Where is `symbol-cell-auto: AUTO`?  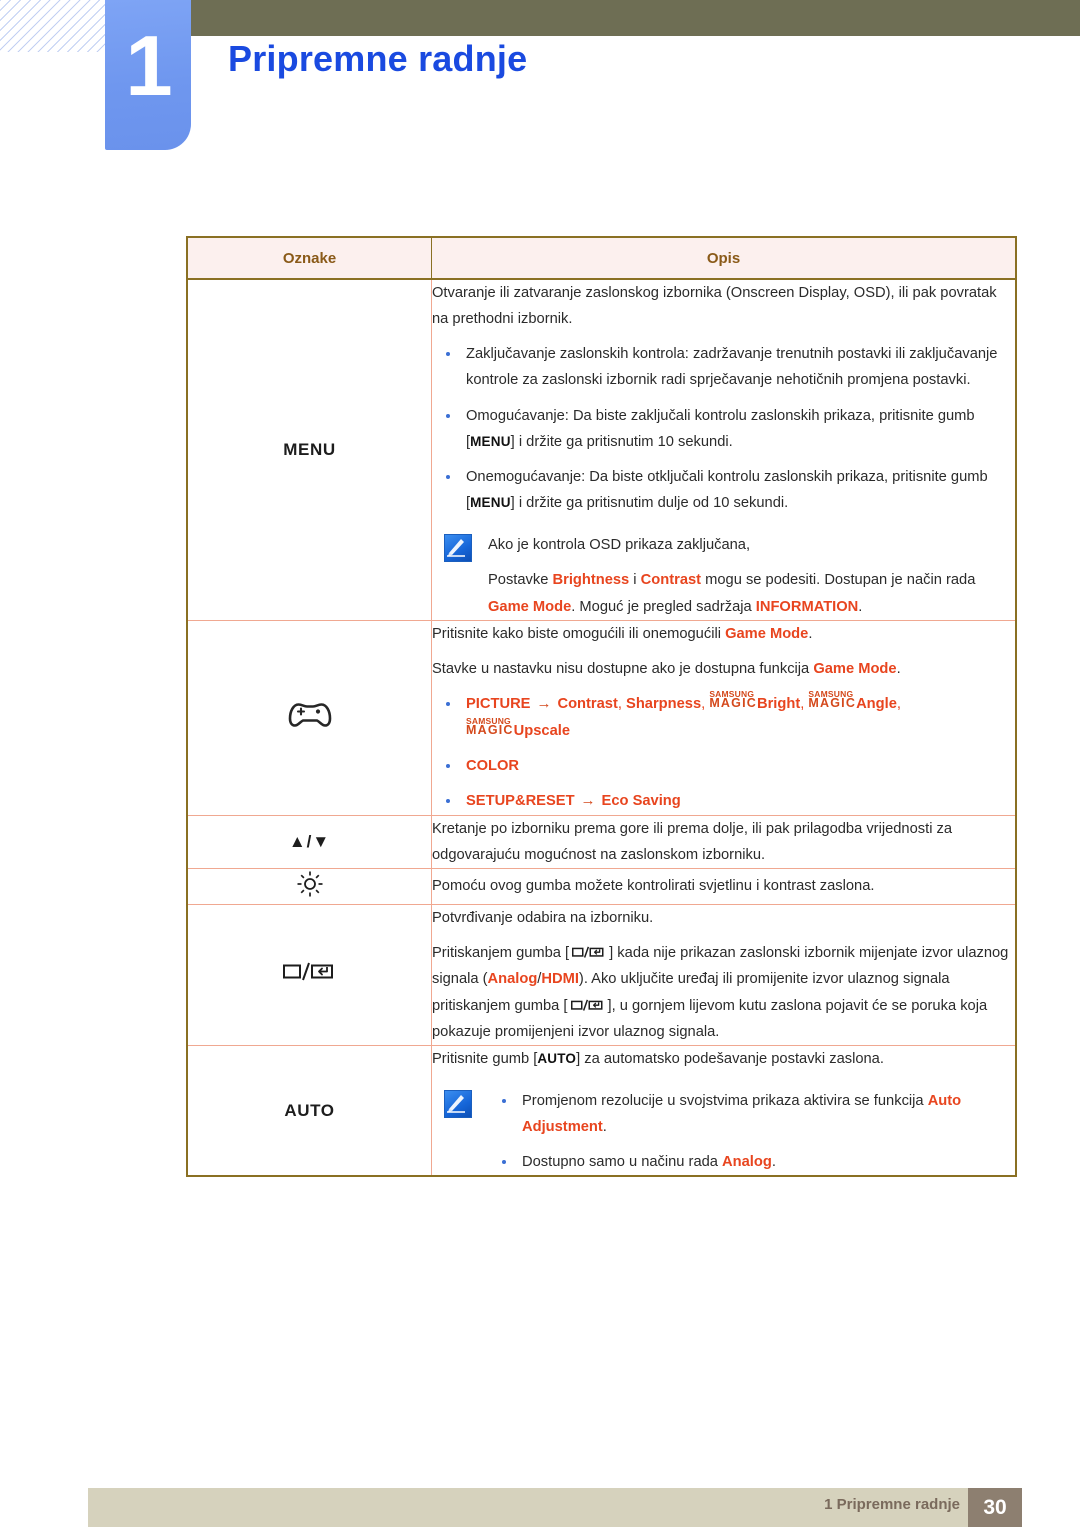 symbol-cell-auto: AUTO is located at coordinates (309, 1110).